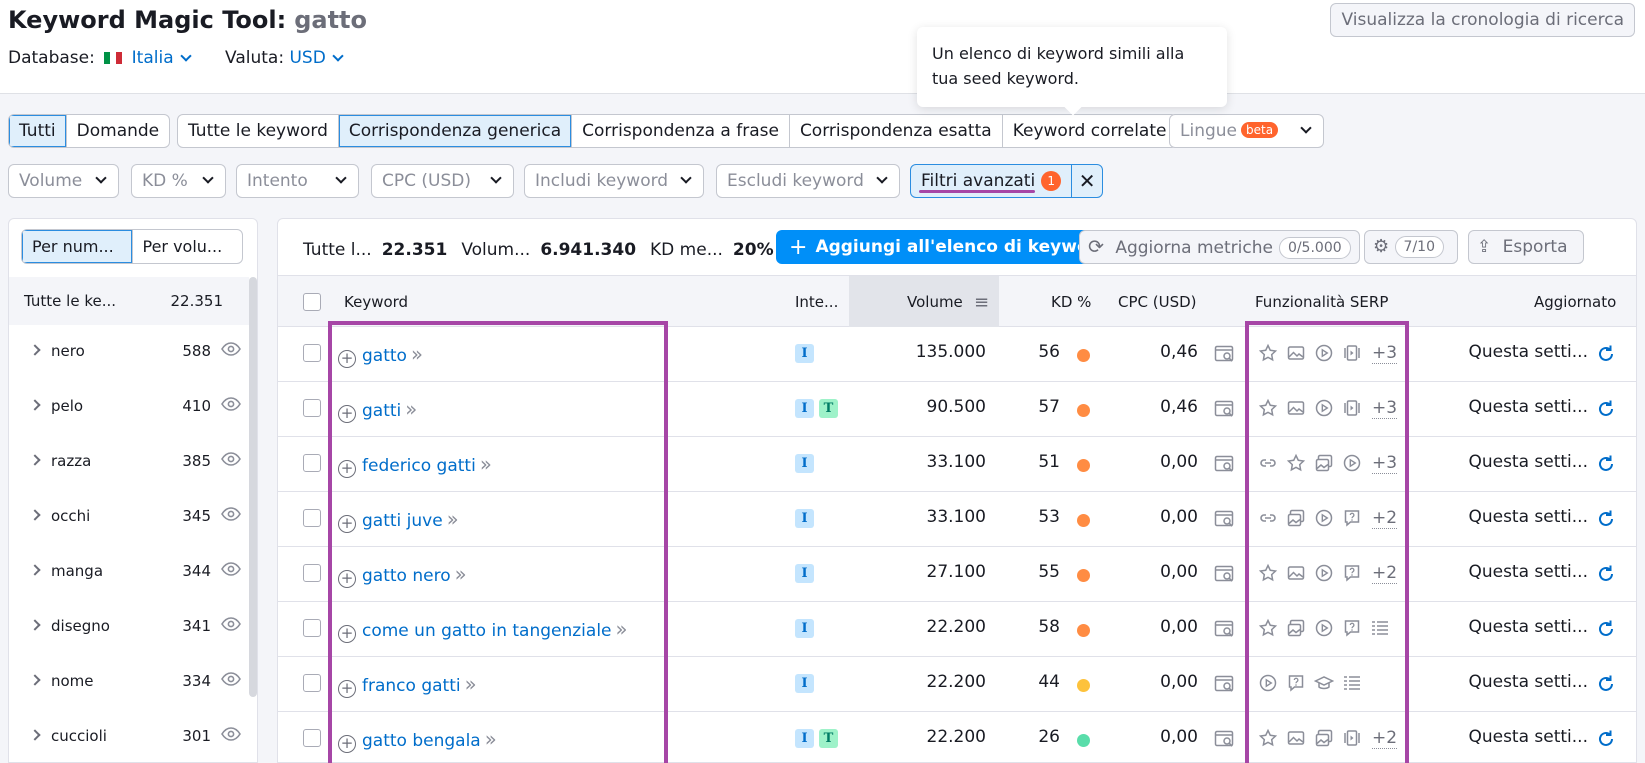 The height and width of the screenshot is (763, 1645). What do you see at coordinates (312, 302) in the screenshot?
I see `select-all-checkbox` at bounding box center [312, 302].